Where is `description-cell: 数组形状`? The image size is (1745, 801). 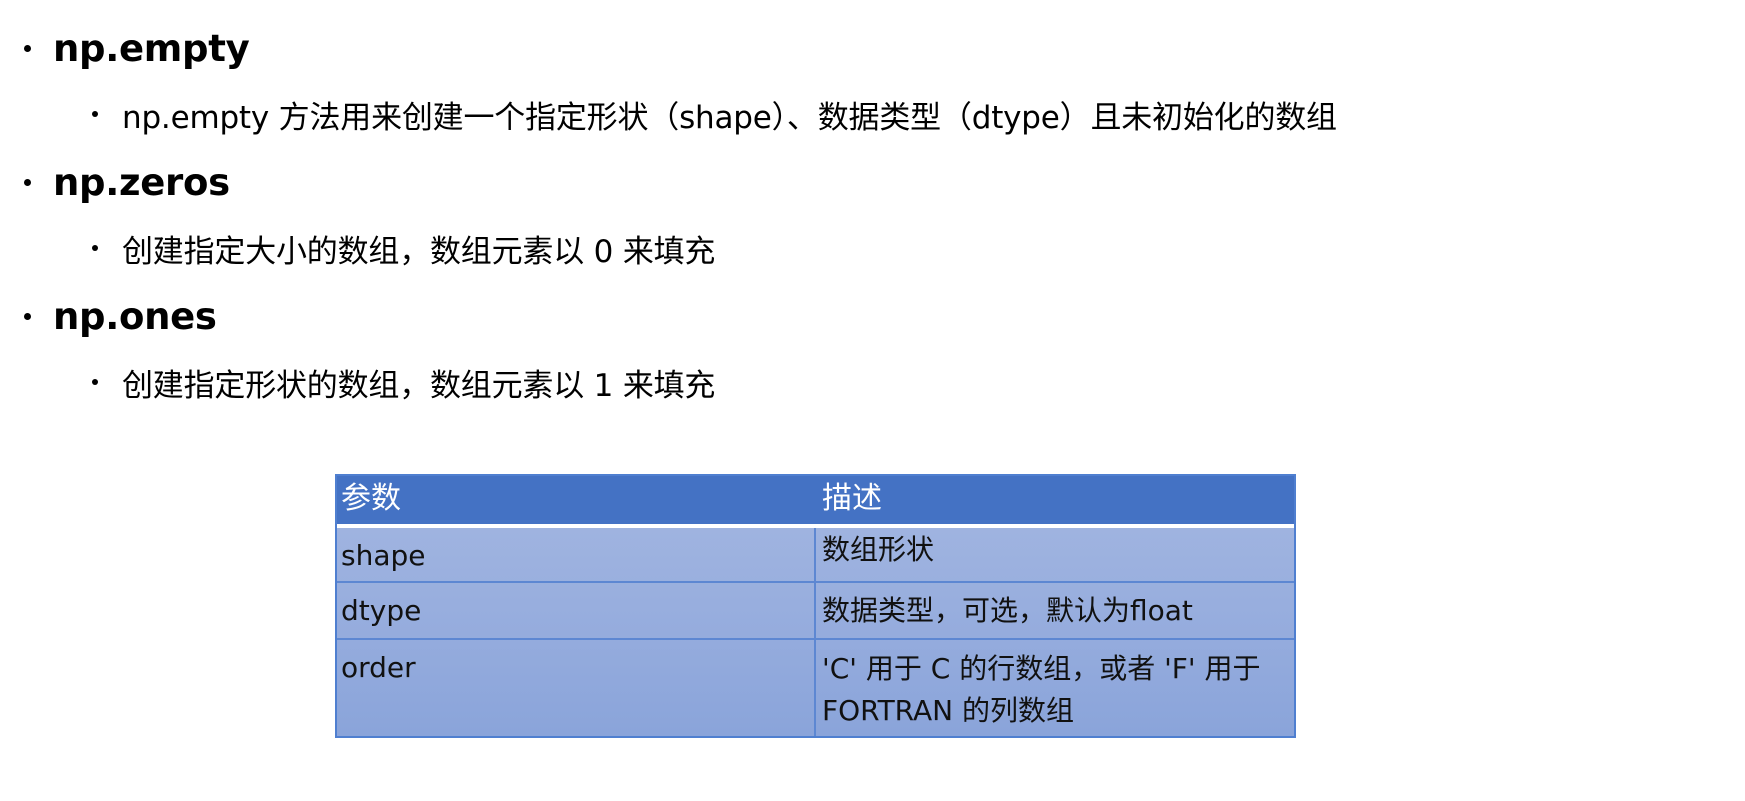 description-cell: 数组形状 is located at coordinates (878, 549).